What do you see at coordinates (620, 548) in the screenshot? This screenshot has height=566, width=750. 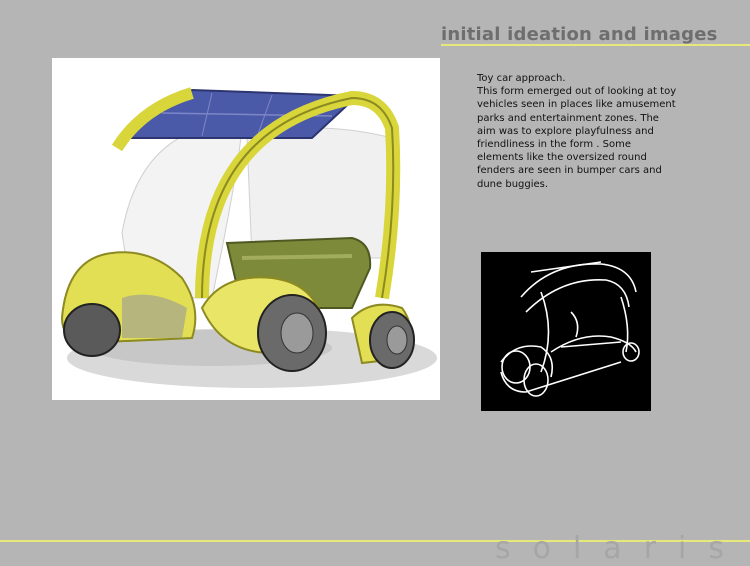 I see `brand-wordmark: solaris` at bounding box center [620, 548].